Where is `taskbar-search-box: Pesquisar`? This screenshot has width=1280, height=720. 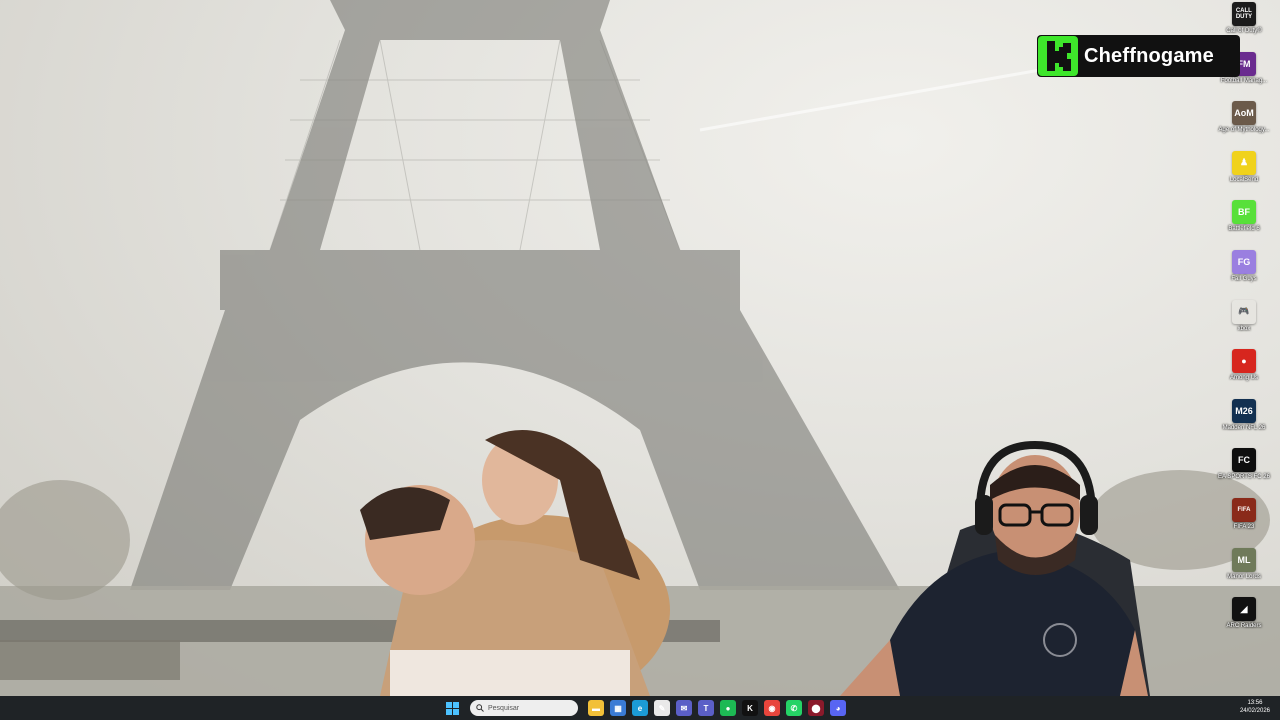
taskbar-search-box: Pesquisar is located at coordinates (524, 708).